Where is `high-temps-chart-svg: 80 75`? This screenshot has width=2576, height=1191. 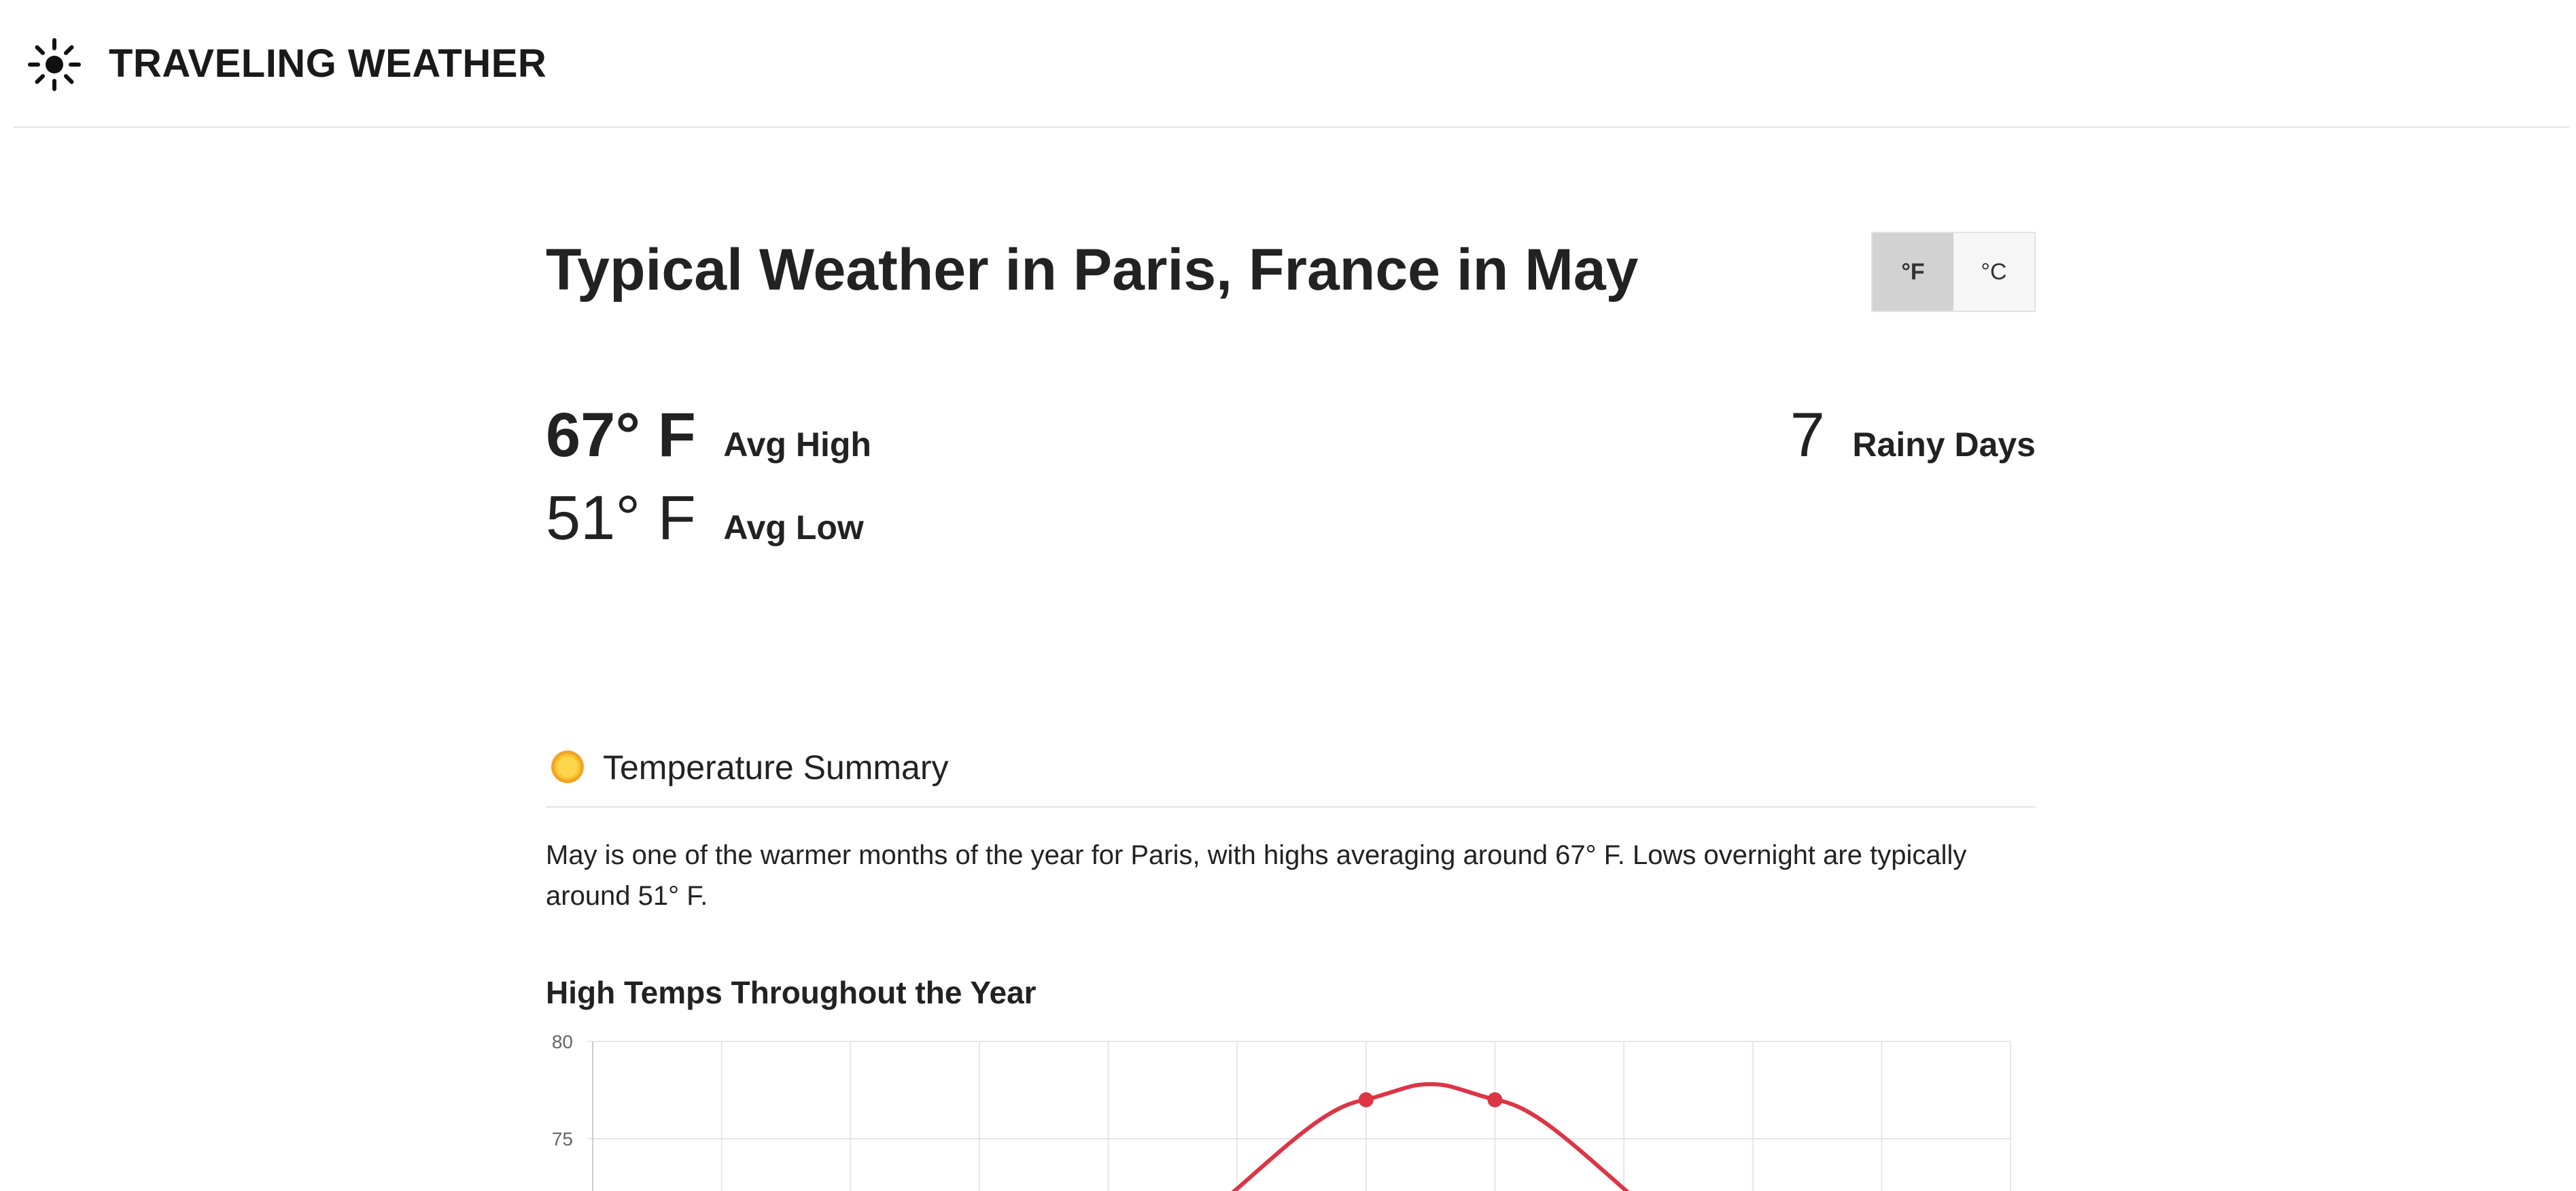
high-temps-chart-svg: 80 75 is located at coordinates (1281, 1111).